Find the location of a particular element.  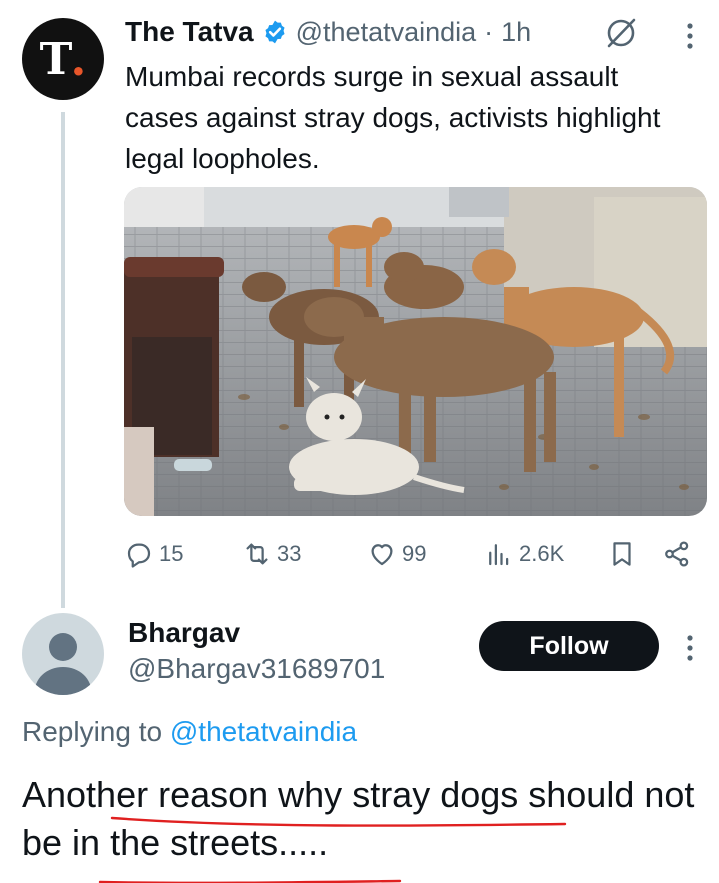

avatar-letter: T is located at coordinates (56, 59).